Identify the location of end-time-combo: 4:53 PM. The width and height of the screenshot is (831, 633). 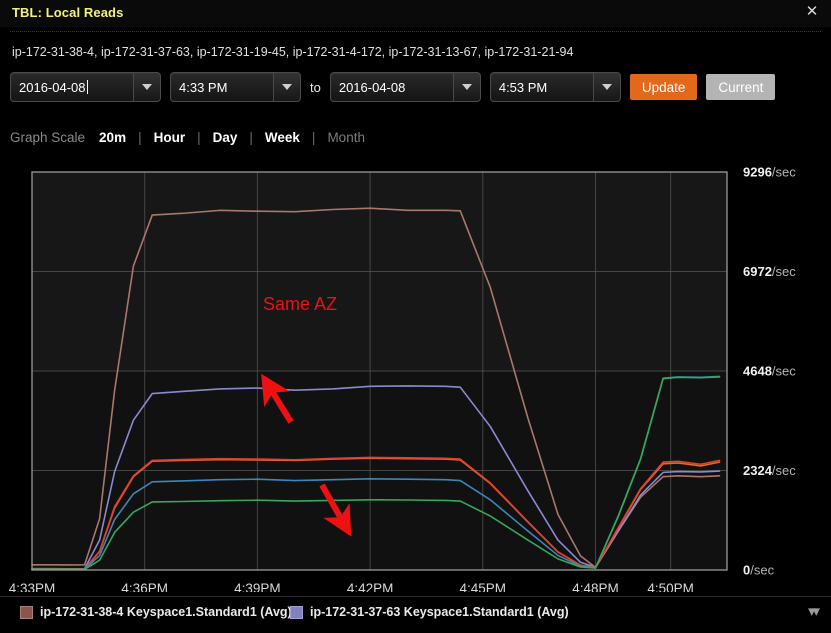
(555, 87).